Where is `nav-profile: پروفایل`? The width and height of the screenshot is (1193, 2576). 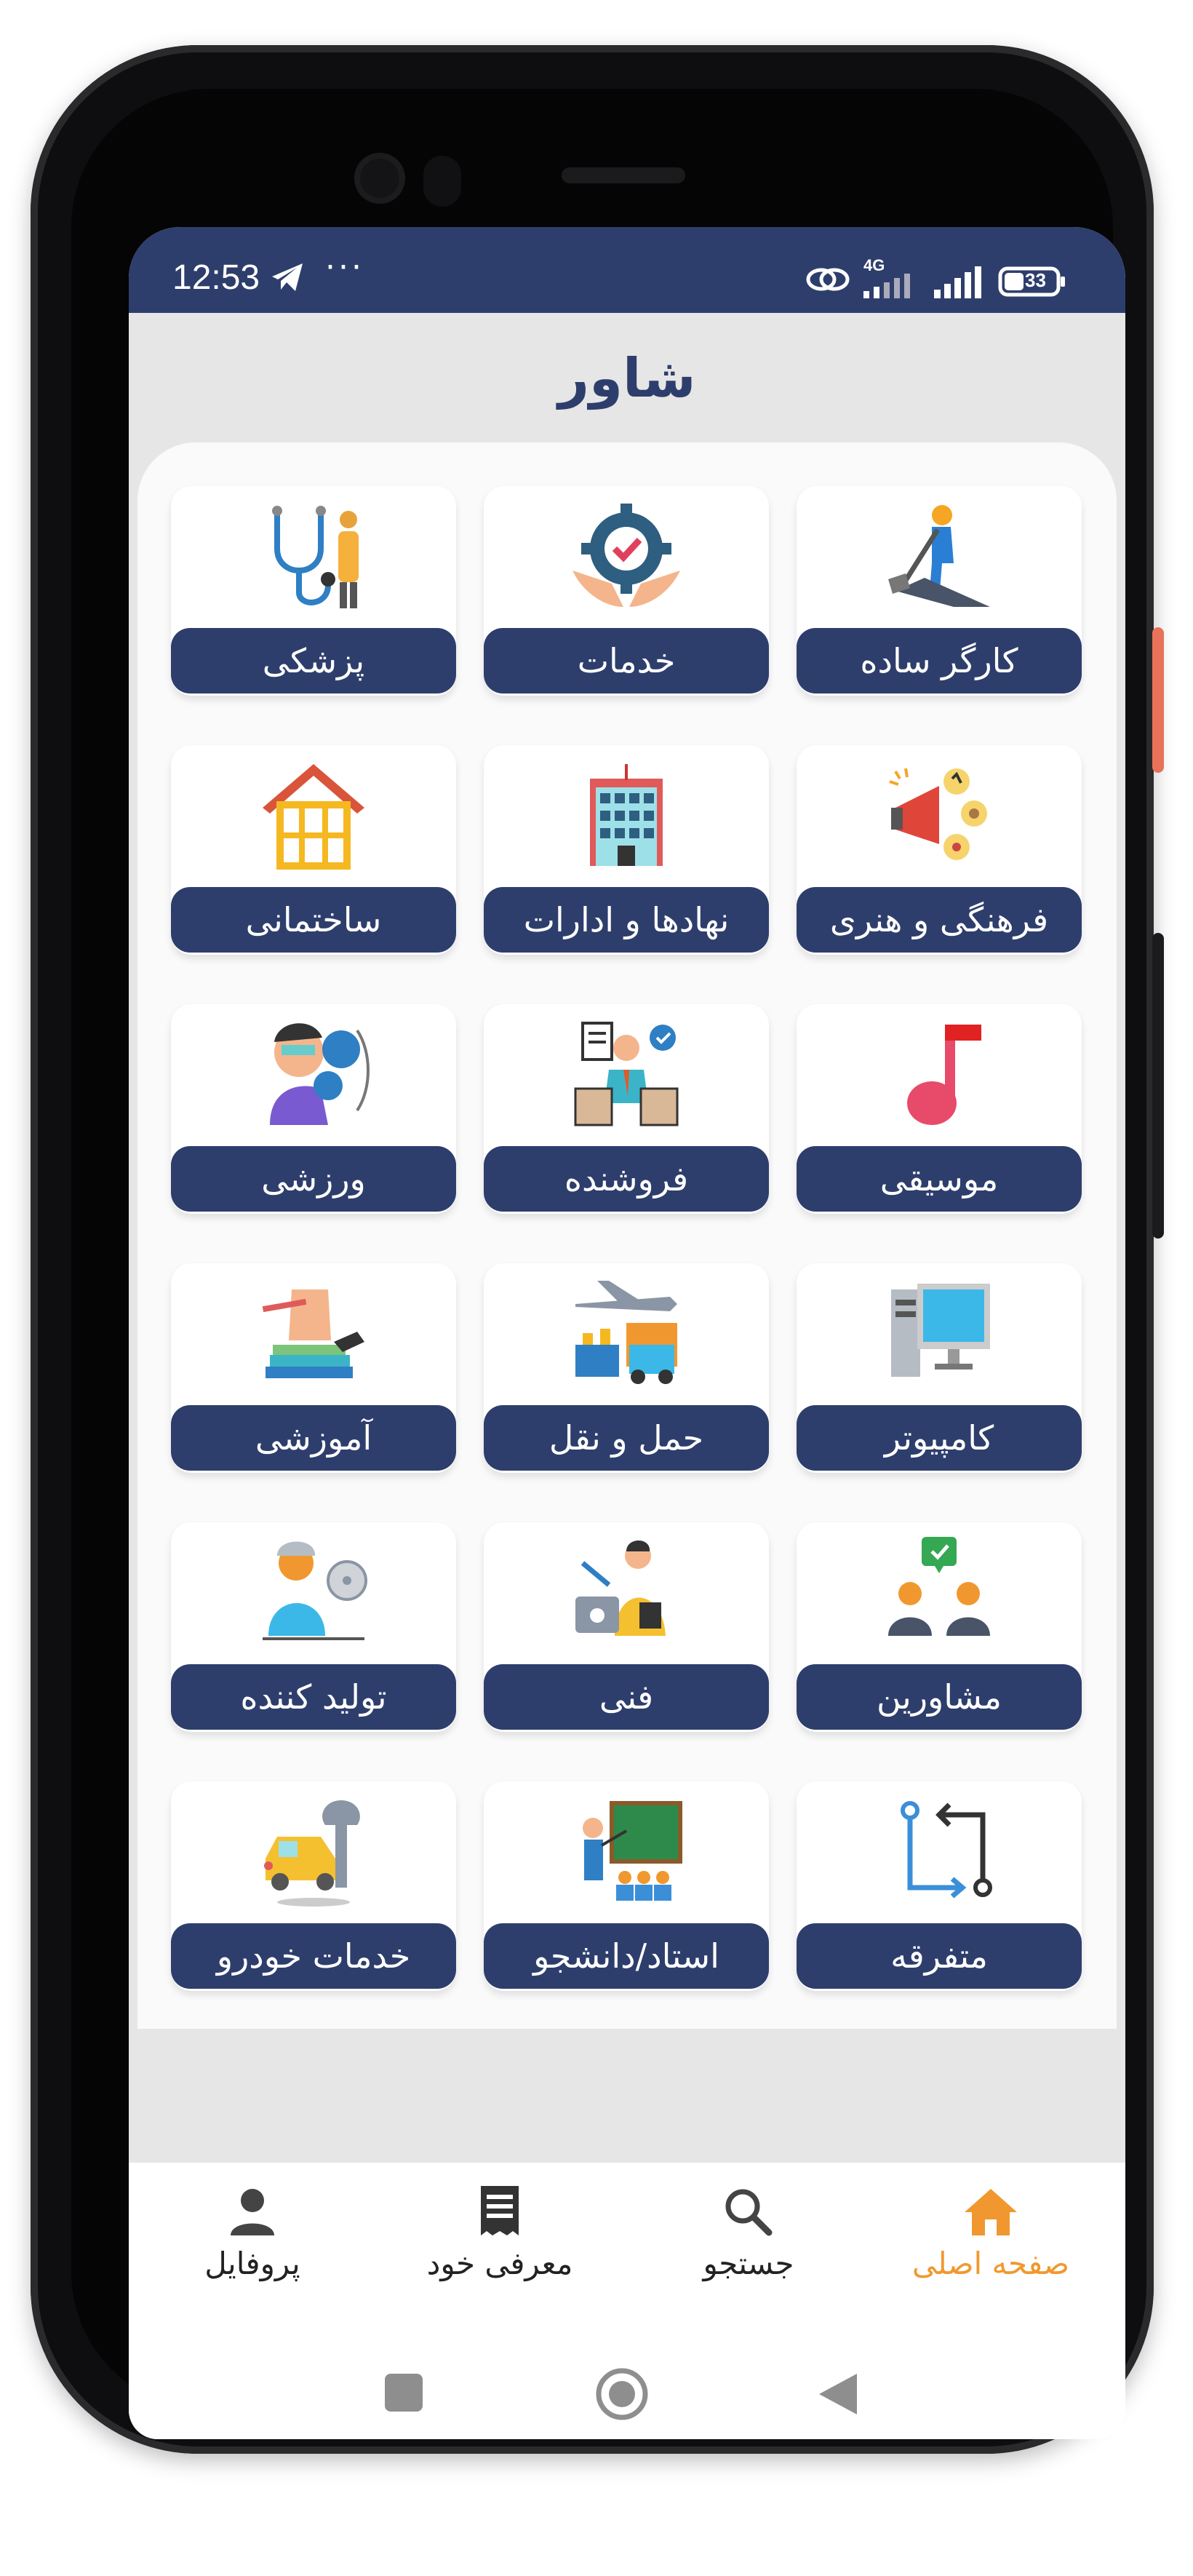 nav-profile: پروفایل is located at coordinates (253, 2257).